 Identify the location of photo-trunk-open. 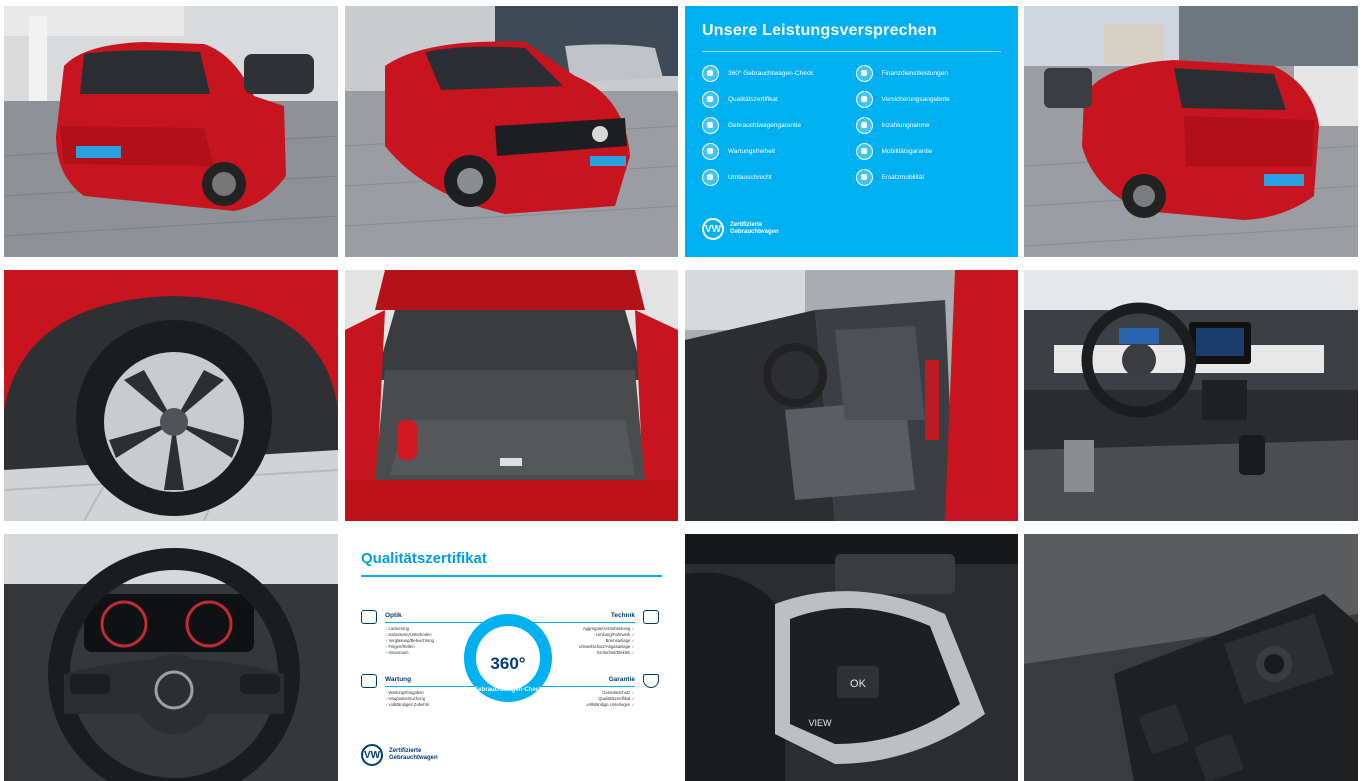
(511, 395).